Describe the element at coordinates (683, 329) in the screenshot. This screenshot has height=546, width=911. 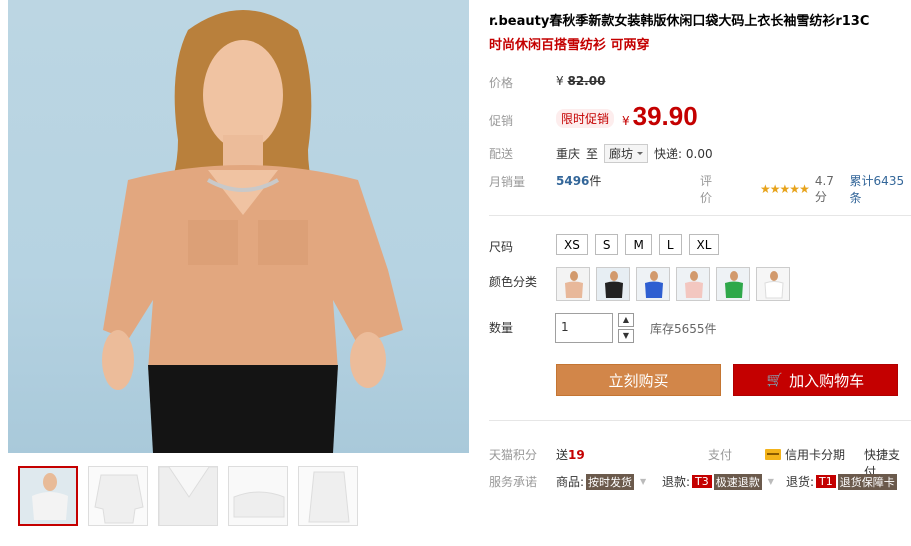
I see `stock-count: 库存5655件` at that location.